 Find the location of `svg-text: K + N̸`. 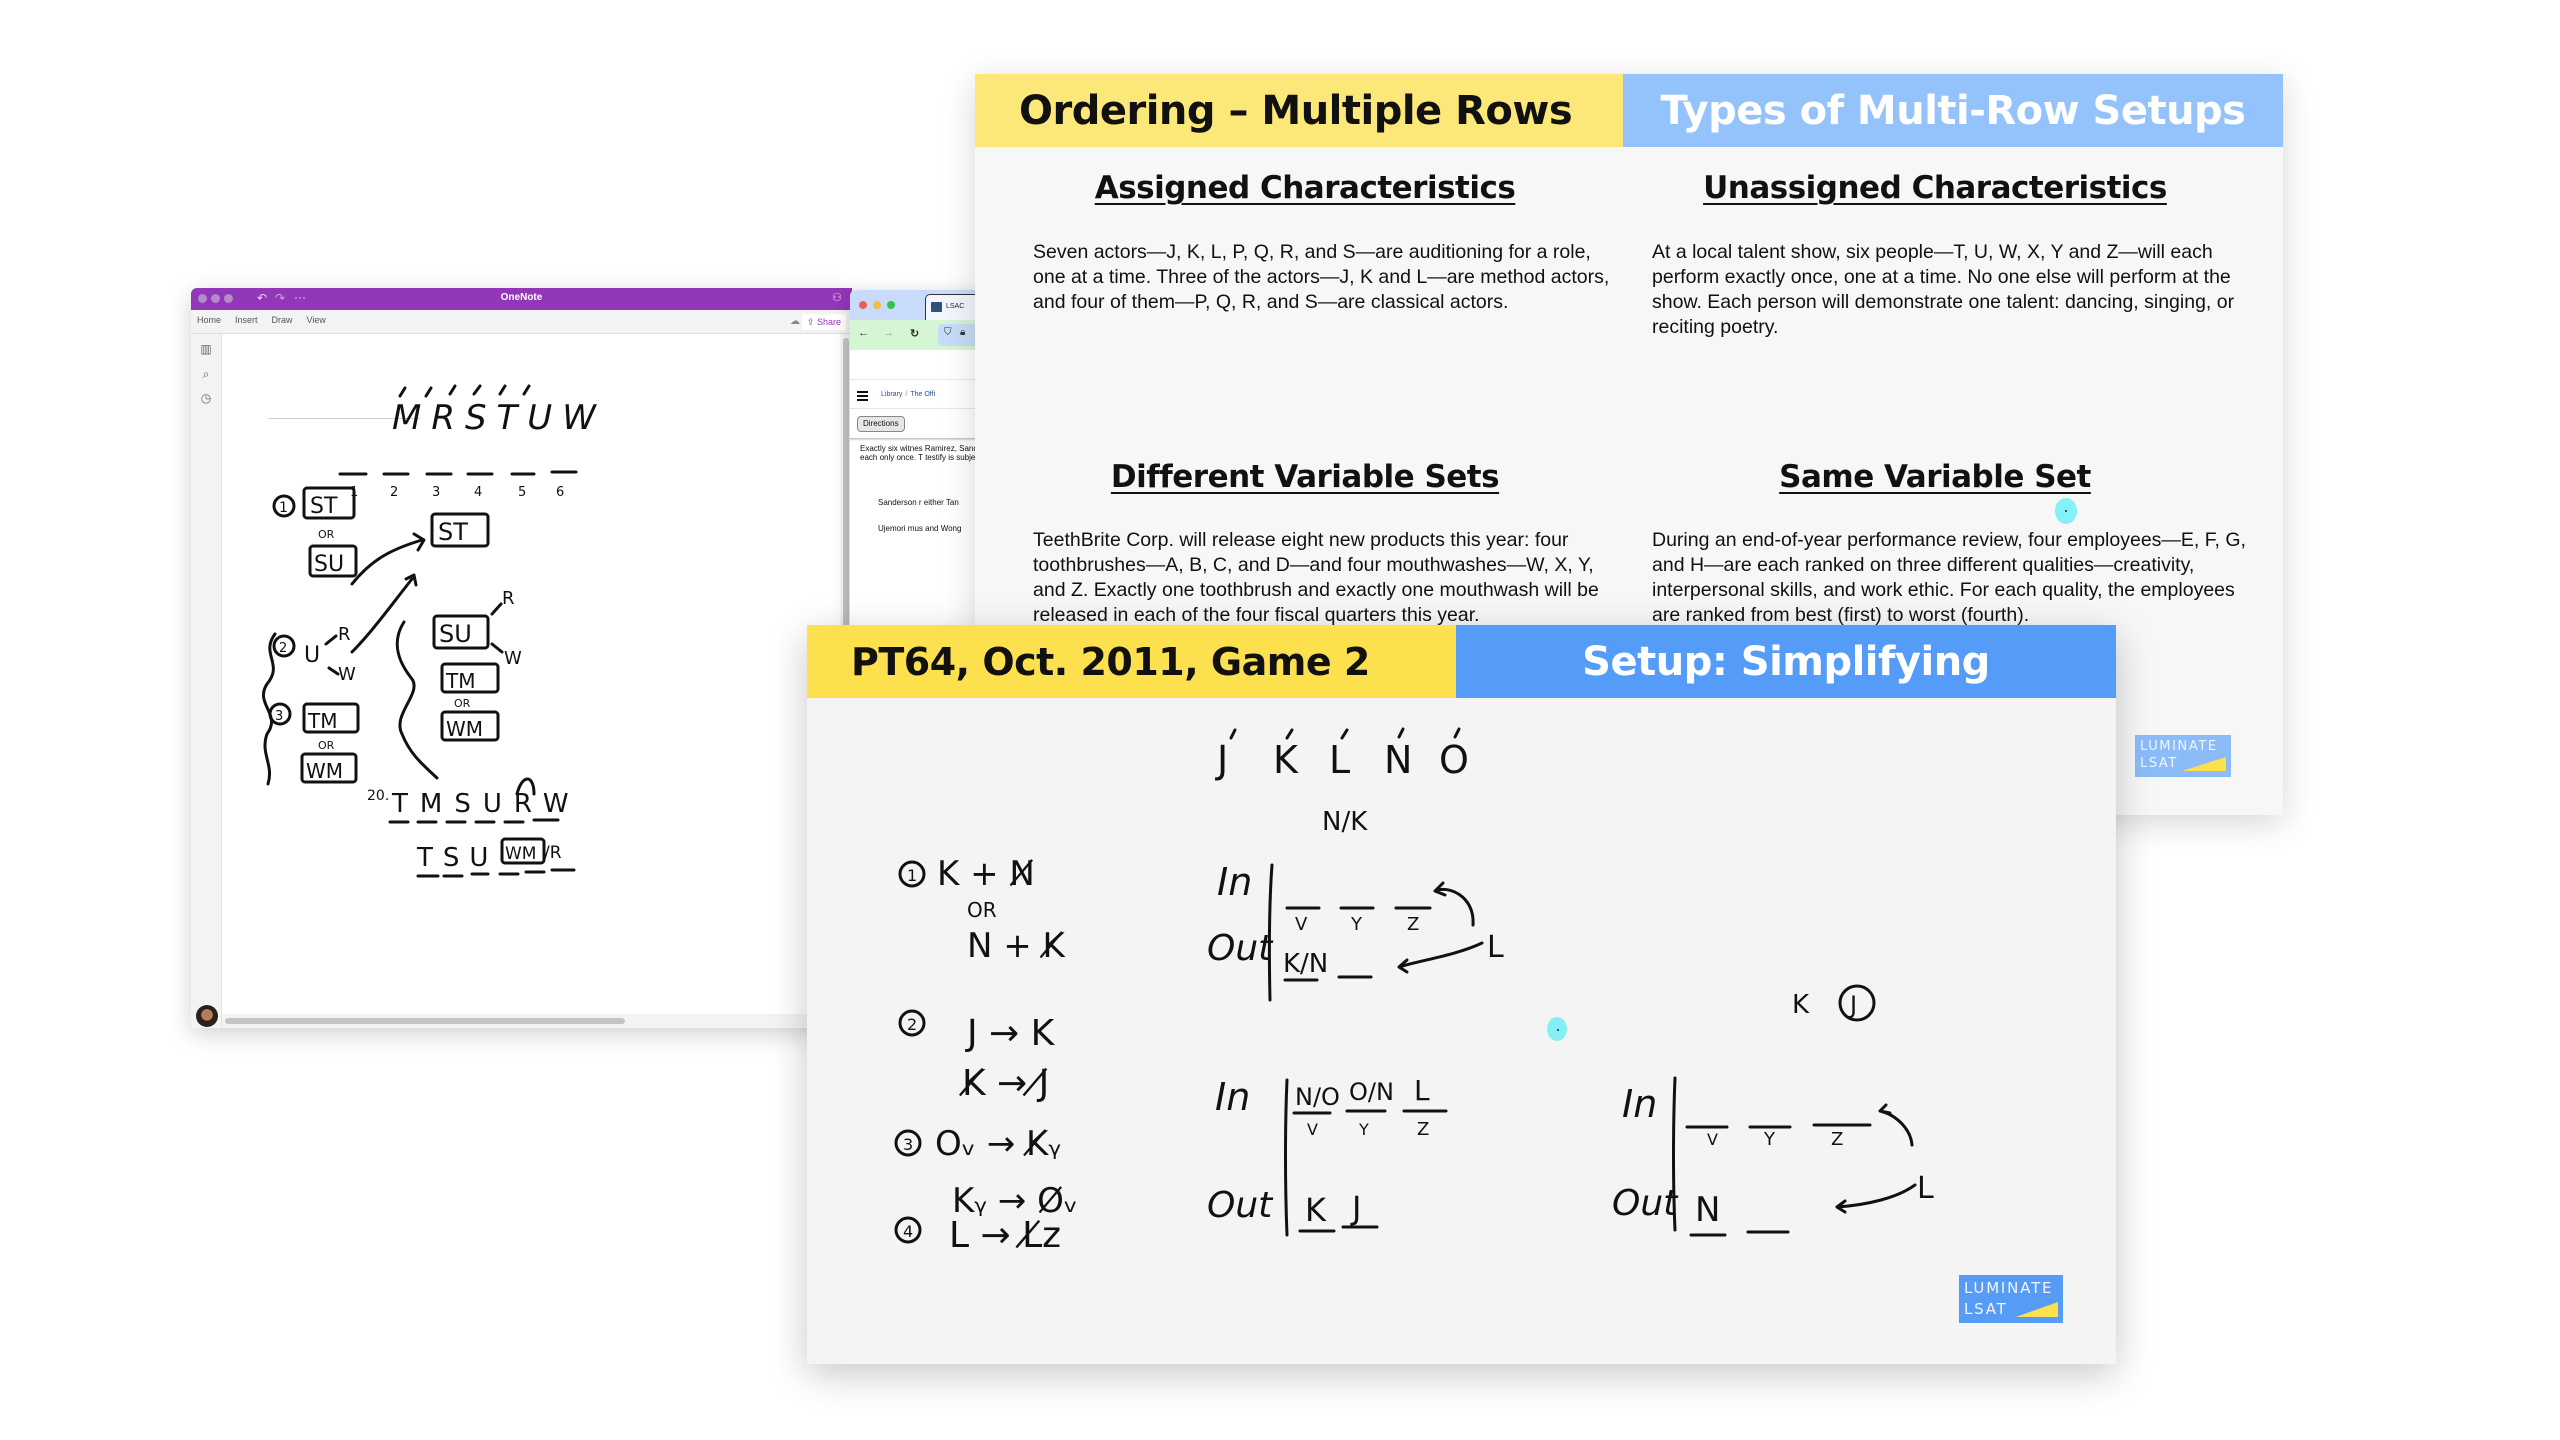

svg-text: K + N̸ is located at coordinates (986, 874).